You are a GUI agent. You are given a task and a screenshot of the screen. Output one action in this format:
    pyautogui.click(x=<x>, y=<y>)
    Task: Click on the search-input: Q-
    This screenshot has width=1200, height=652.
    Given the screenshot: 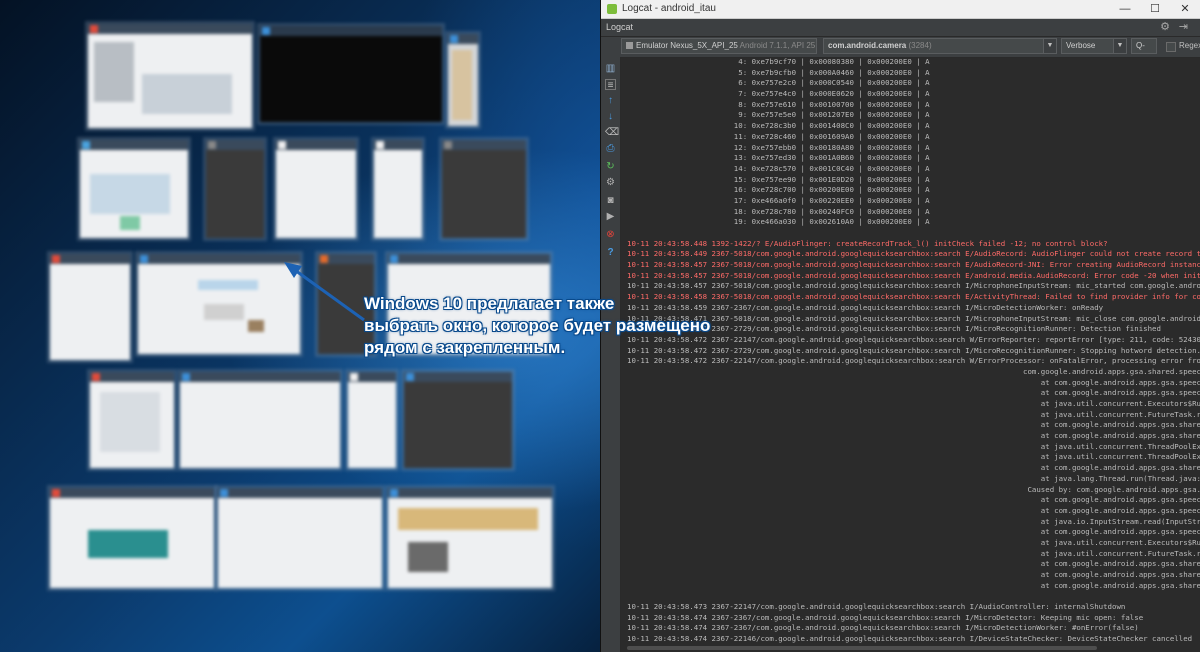 What is the action you would take?
    pyautogui.click(x=1144, y=46)
    